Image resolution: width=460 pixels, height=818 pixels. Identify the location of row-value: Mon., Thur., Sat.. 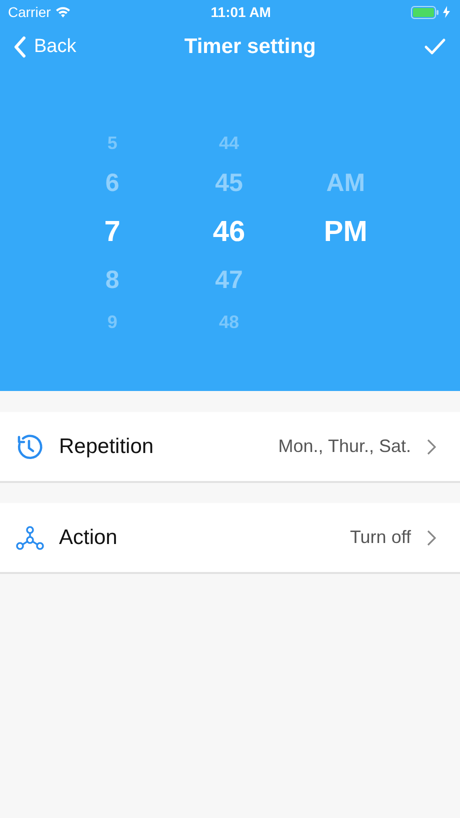
(344, 446).